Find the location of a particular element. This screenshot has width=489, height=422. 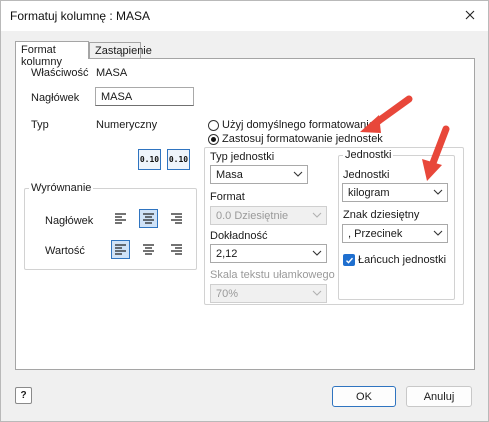

value-align-right-button is located at coordinates (176, 249).